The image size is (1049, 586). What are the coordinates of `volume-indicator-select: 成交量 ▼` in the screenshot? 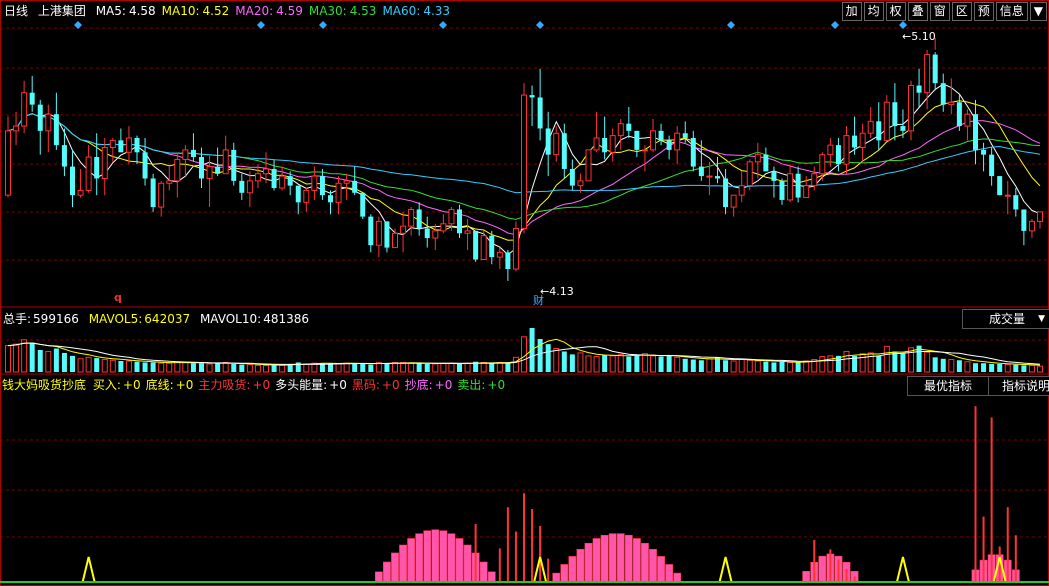 It's located at (1005, 319).